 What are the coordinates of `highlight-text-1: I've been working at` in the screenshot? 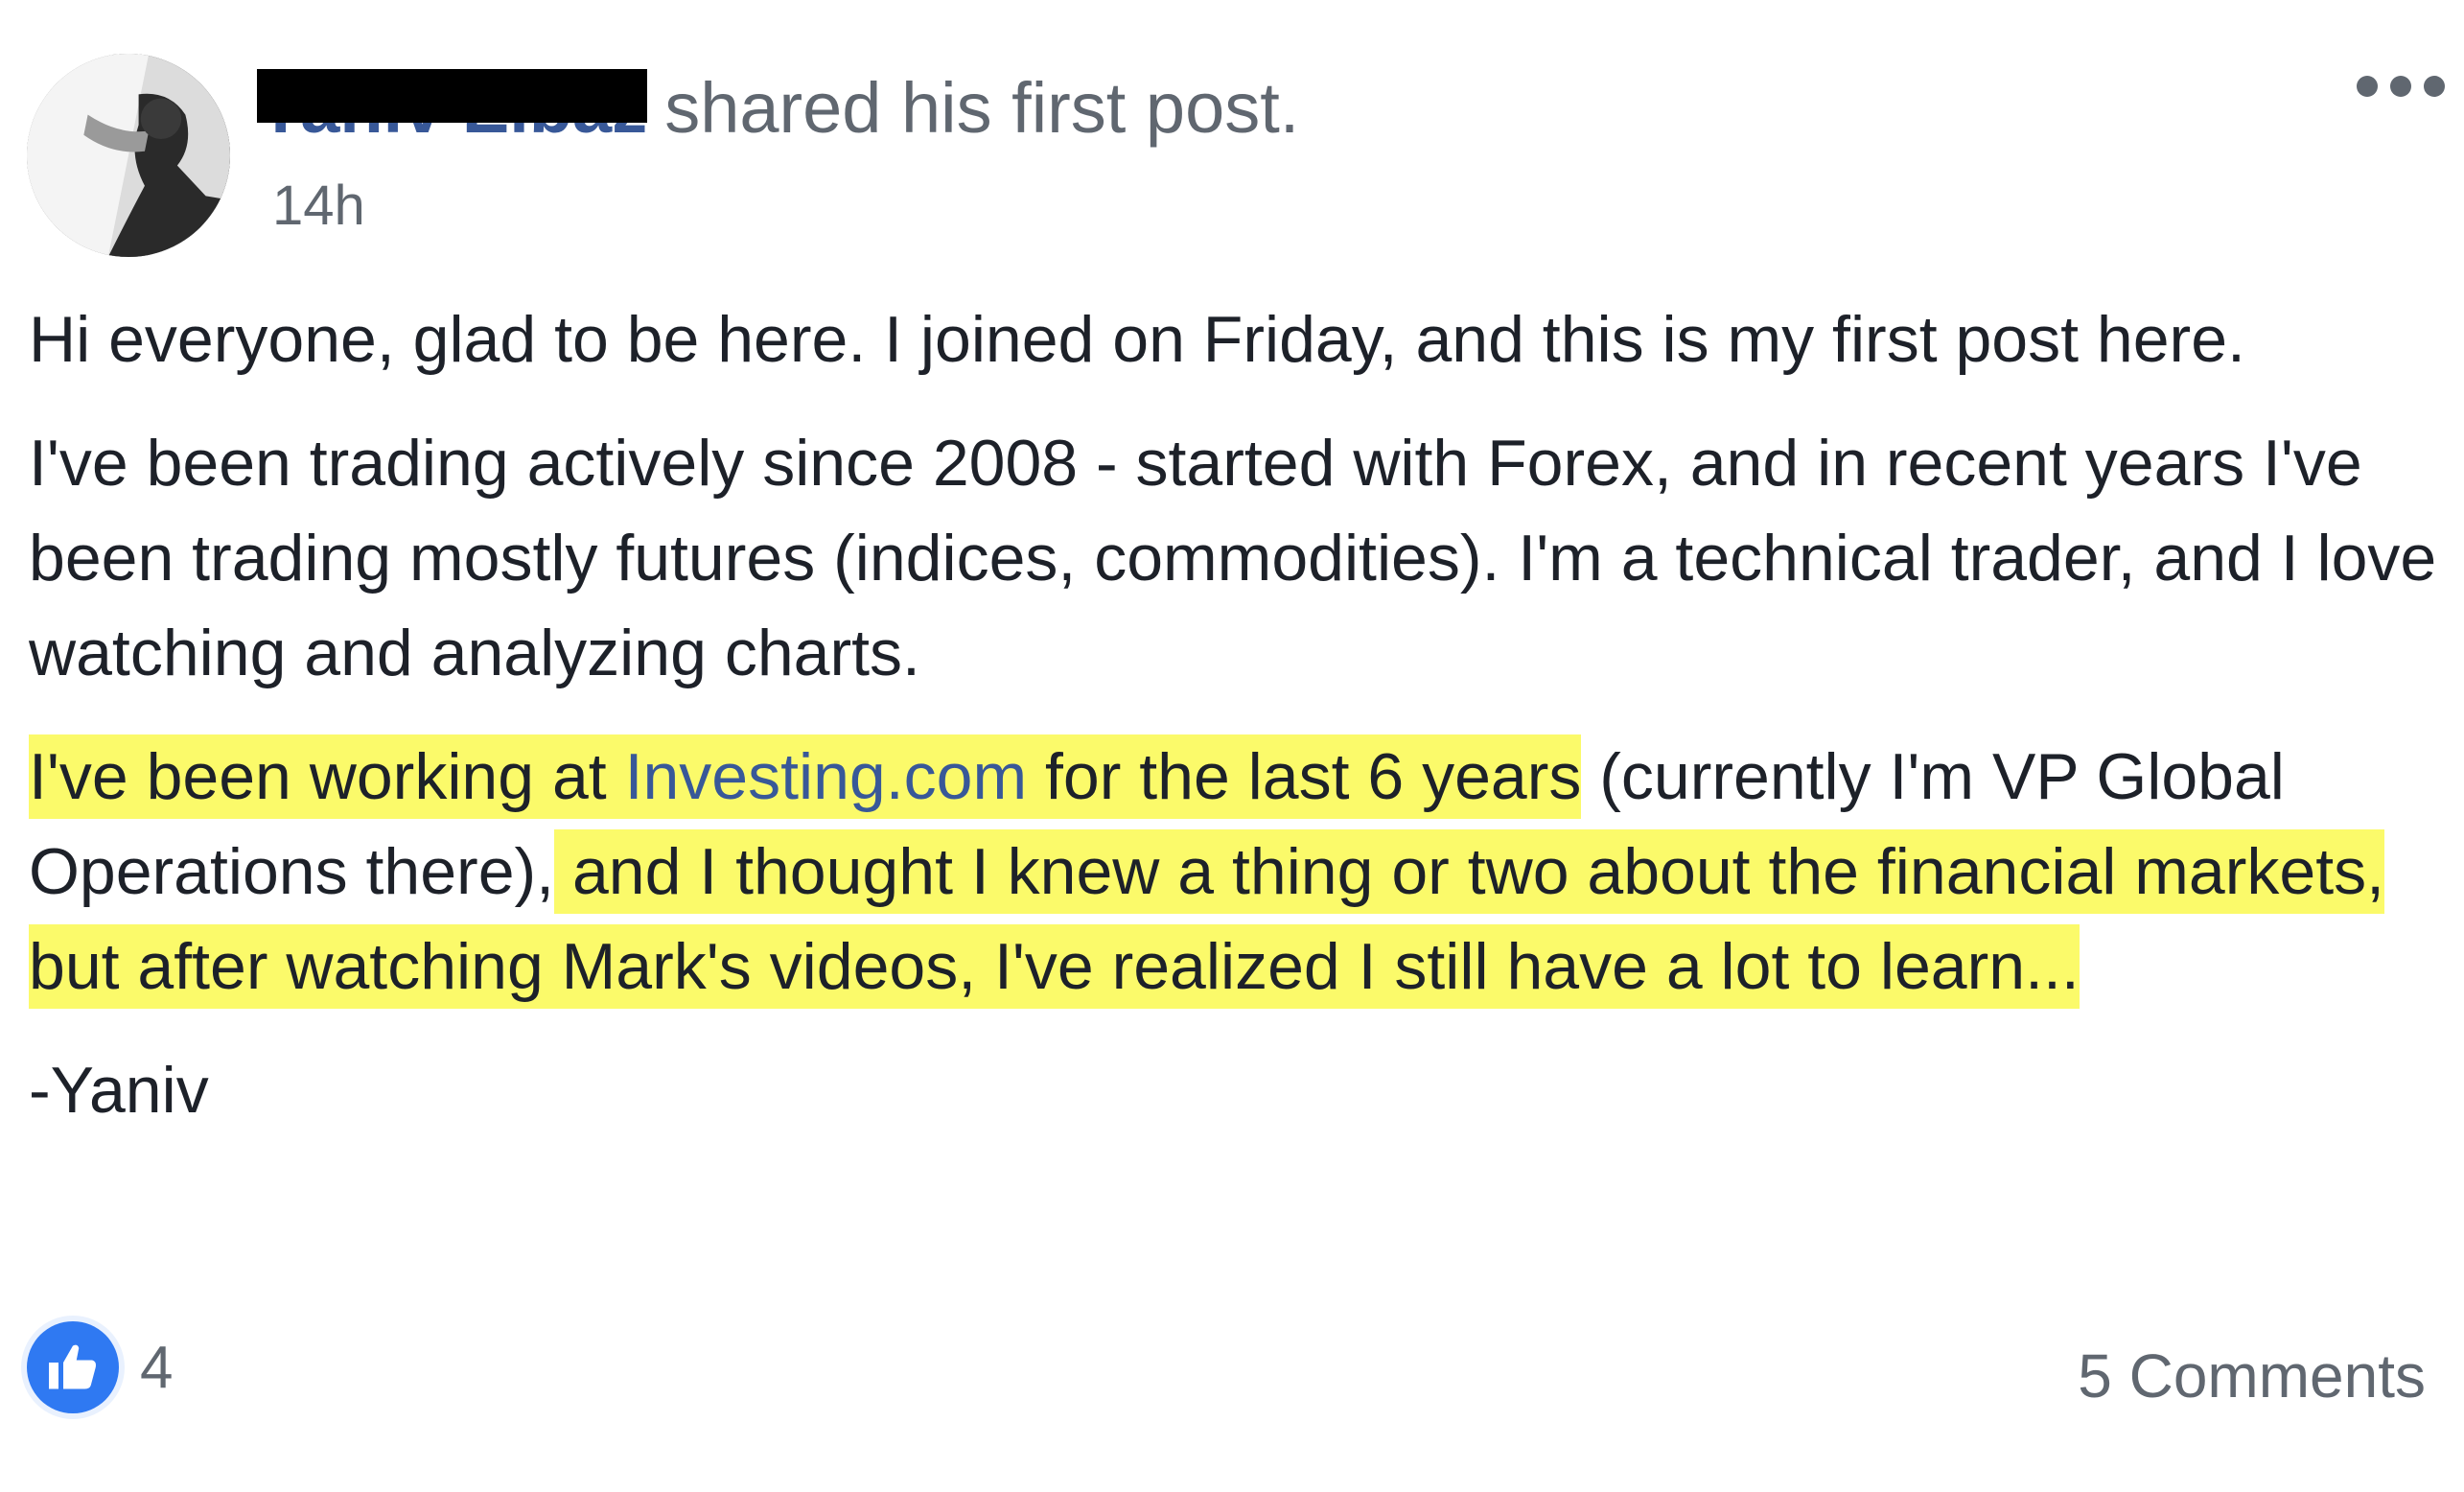 It's located at (327, 776).